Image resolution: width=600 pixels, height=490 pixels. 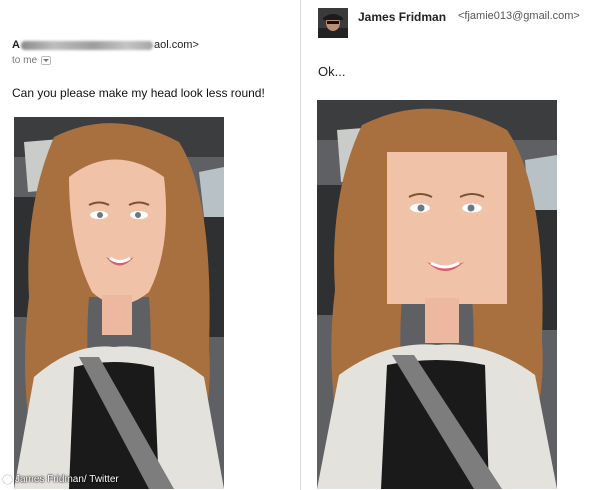 What do you see at coordinates (7, 479) in the screenshot?
I see `copyright-icon` at bounding box center [7, 479].